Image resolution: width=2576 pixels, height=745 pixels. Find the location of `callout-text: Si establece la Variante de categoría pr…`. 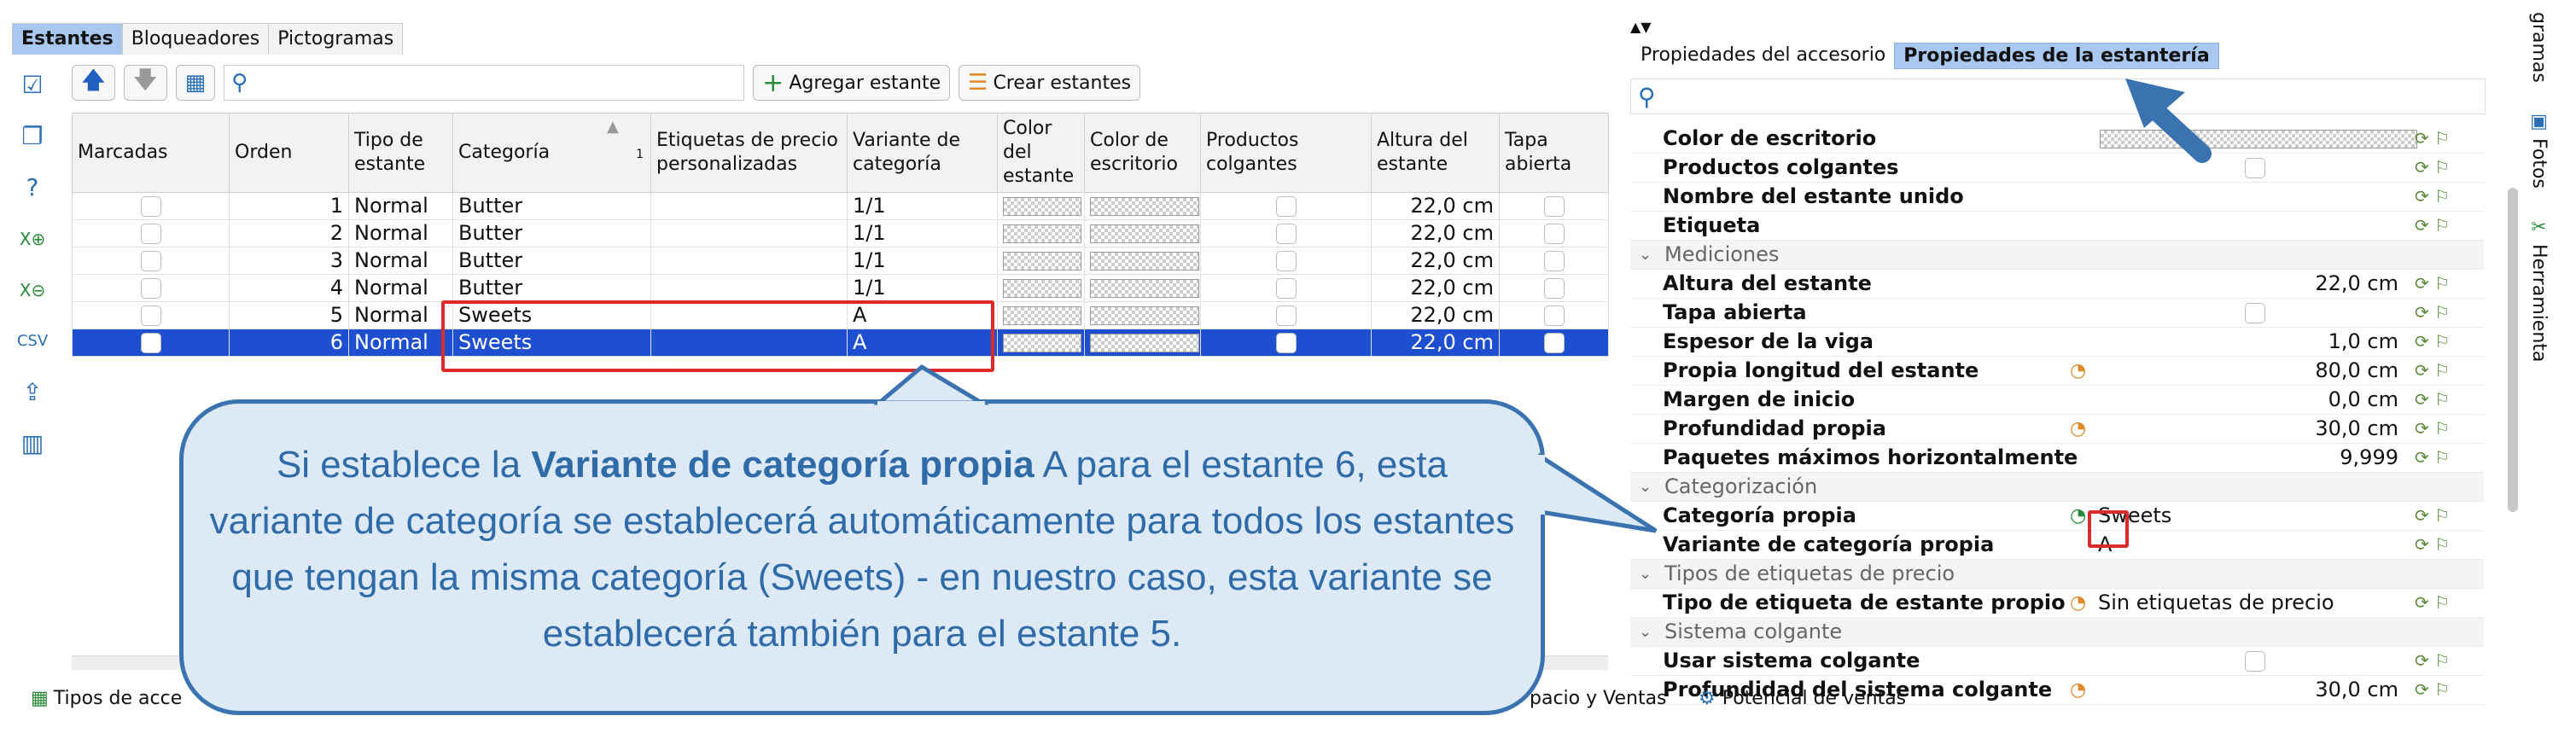

callout-text: Si establece la Variante de categoría pr… is located at coordinates (862, 549).